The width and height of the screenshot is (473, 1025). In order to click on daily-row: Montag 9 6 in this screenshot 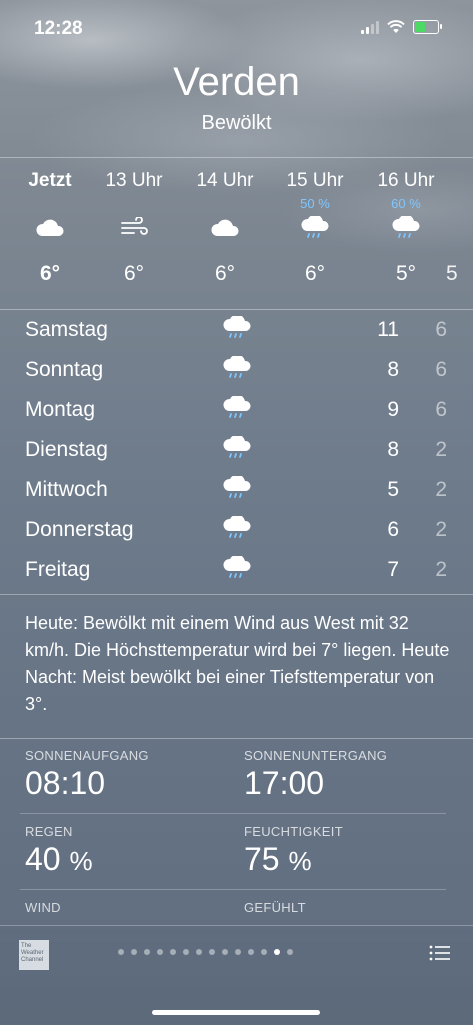, I will do `click(236, 410)`.